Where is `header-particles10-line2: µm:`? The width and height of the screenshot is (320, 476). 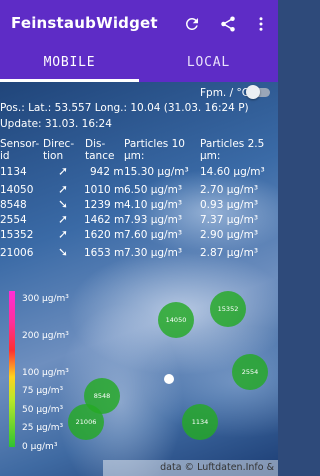 header-particles10-line2: µm: is located at coordinates (134, 156).